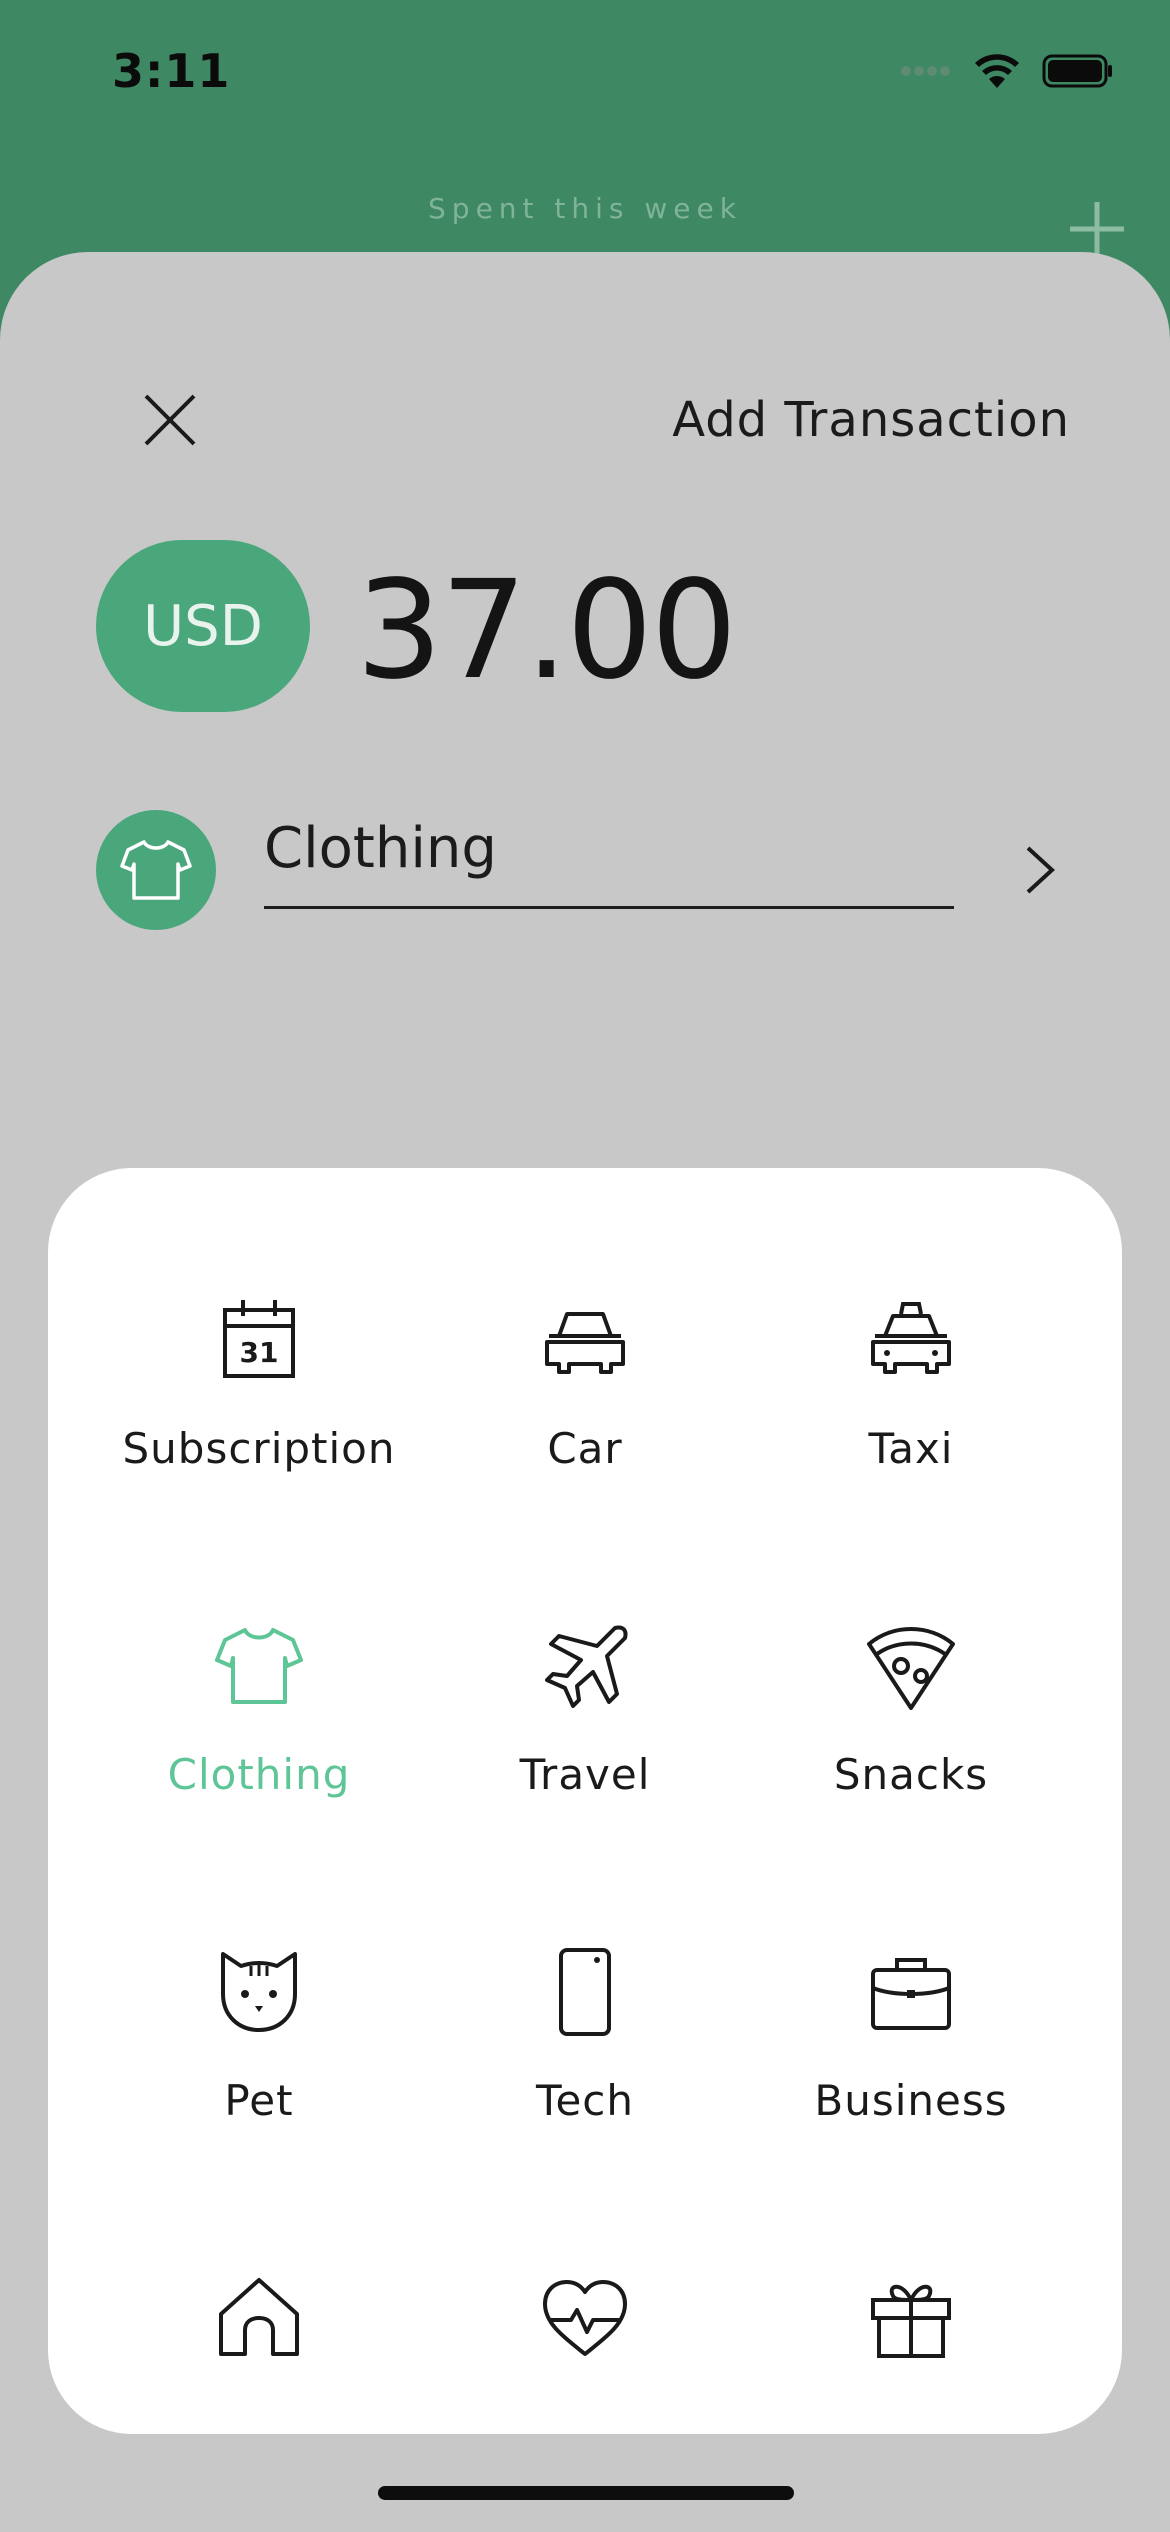 The height and width of the screenshot is (2532, 1170). What do you see at coordinates (911, 1338) in the screenshot?
I see `taxi-icon` at bounding box center [911, 1338].